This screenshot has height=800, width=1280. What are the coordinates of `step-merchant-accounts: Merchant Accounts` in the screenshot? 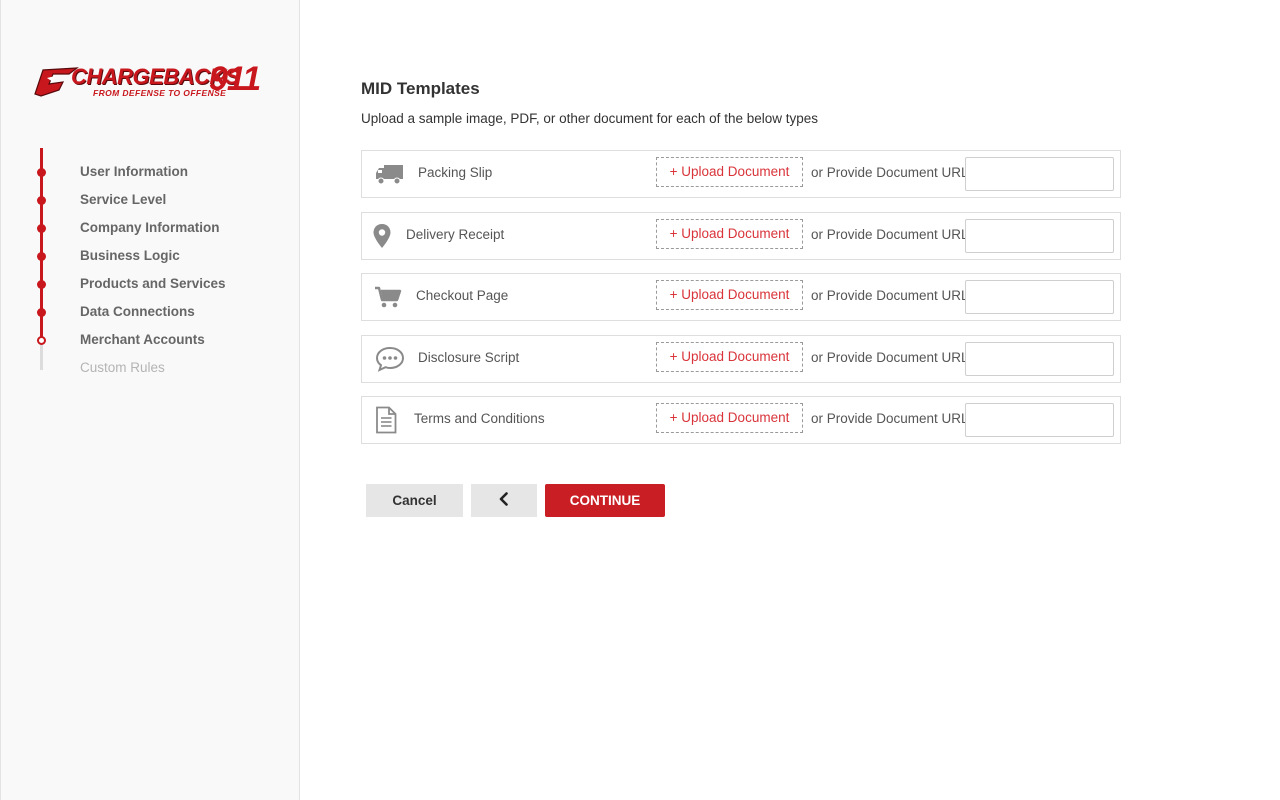 It's located at (142, 340).